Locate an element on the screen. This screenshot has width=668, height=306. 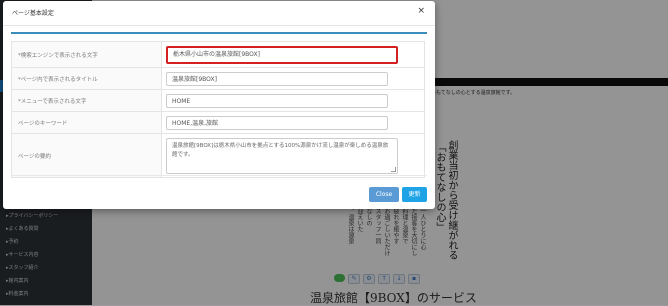
field-label: *ページ内で表示されるタイトル is located at coordinates (86, 78).